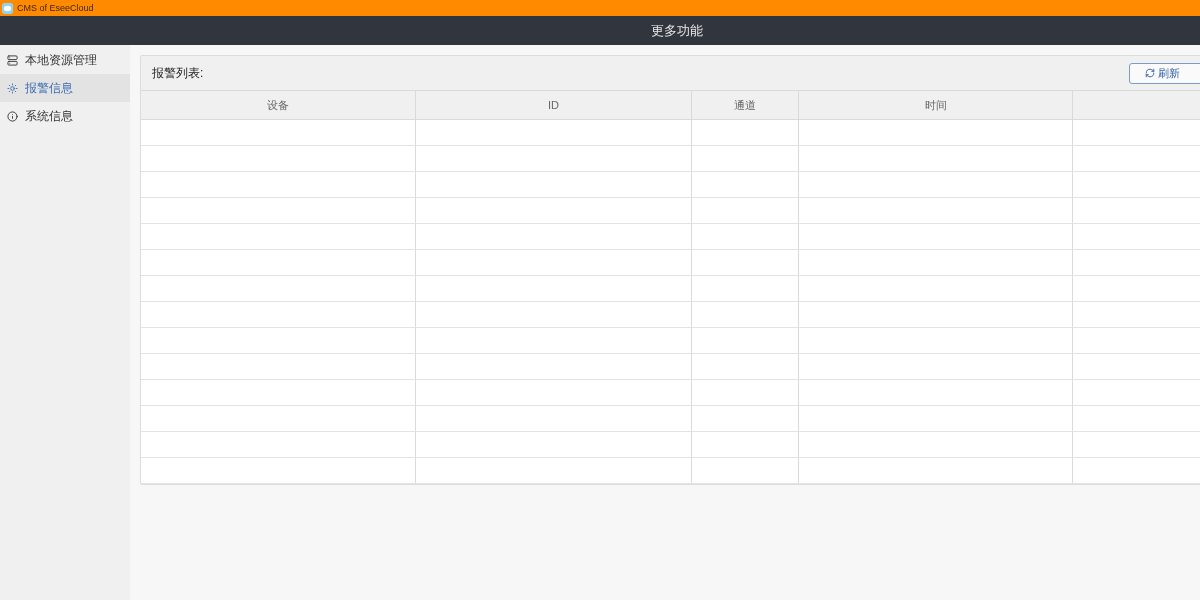 The image size is (1200, 600). What do you see at coordinates (65, 116) in the screenshot?
I see `sidebar-item: 系统信息` at bounding box center [65, 116].